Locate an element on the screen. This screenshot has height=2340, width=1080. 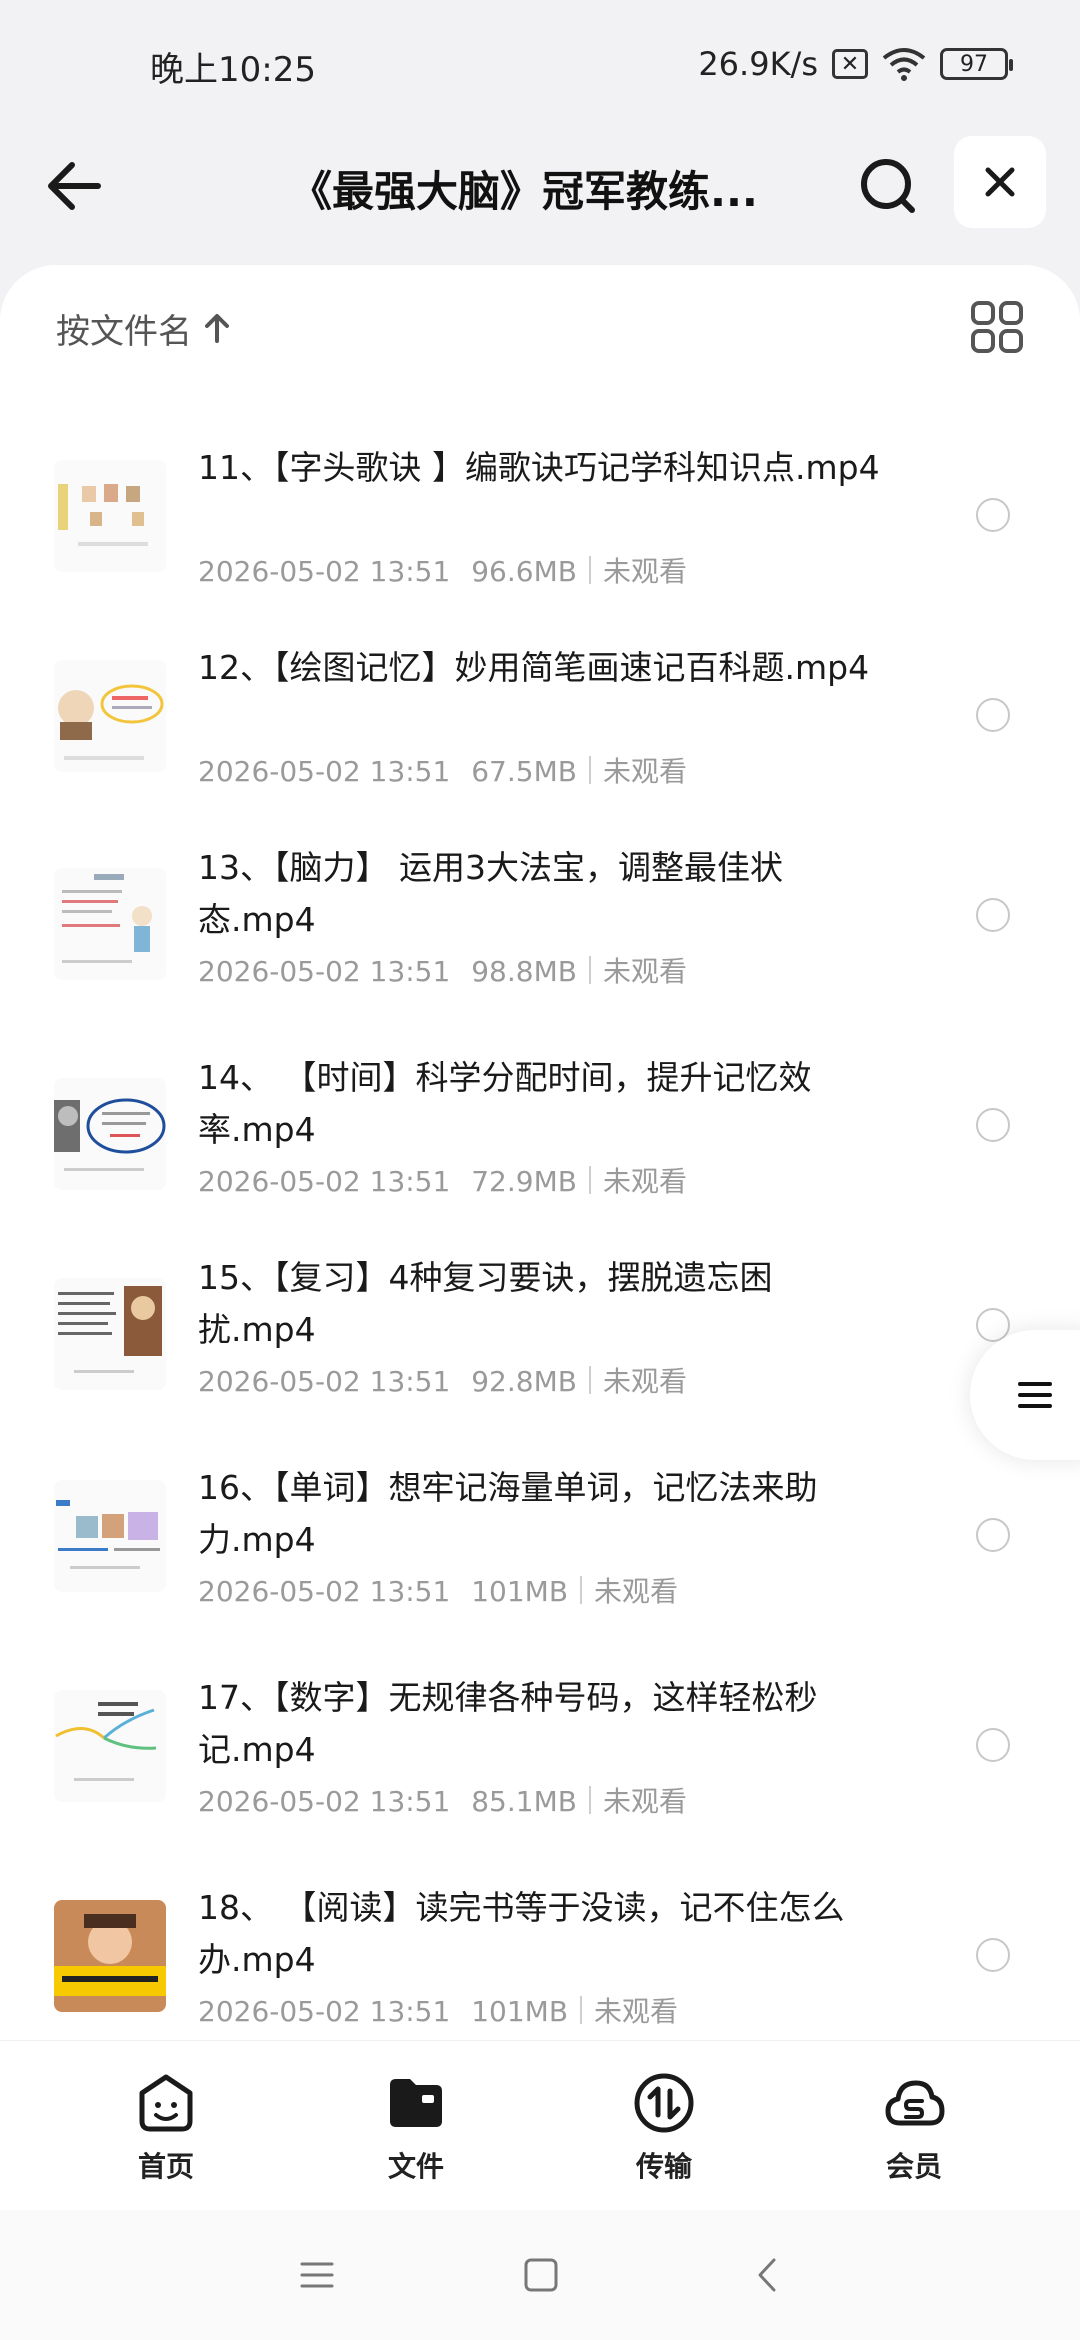
file-name: 13、【脑力】 运用3大法宝，调整最佳状态.mp4 is located at coordinates (490, 893).